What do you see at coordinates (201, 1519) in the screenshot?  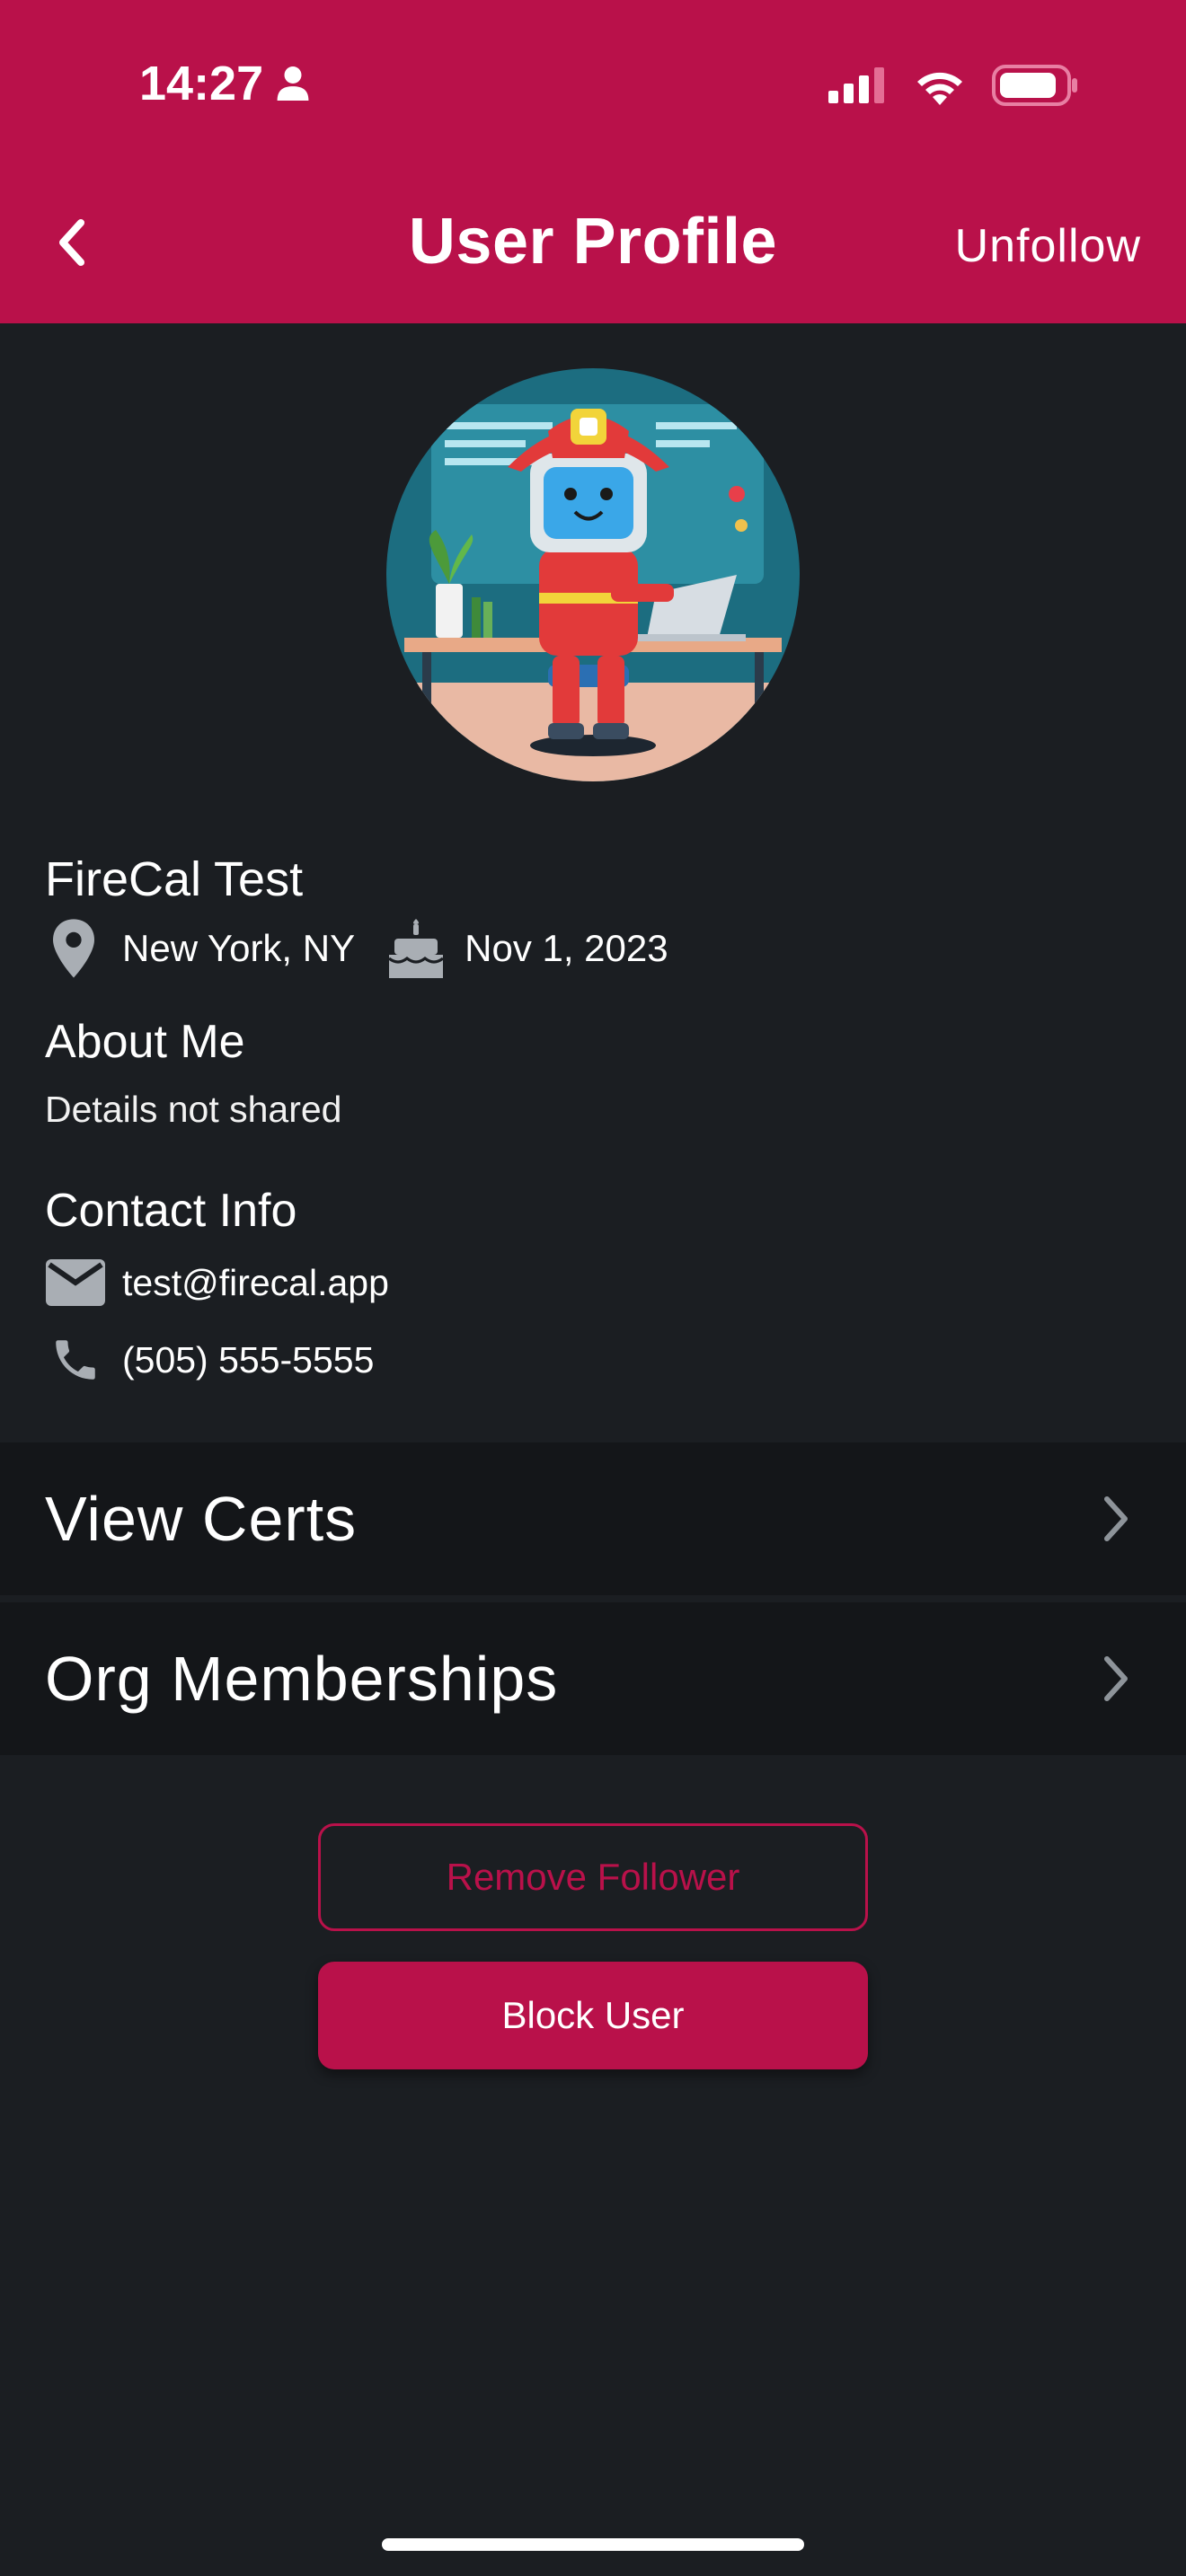 I see `view-certs-label: View Certs` at bounding box center [201, 1519].